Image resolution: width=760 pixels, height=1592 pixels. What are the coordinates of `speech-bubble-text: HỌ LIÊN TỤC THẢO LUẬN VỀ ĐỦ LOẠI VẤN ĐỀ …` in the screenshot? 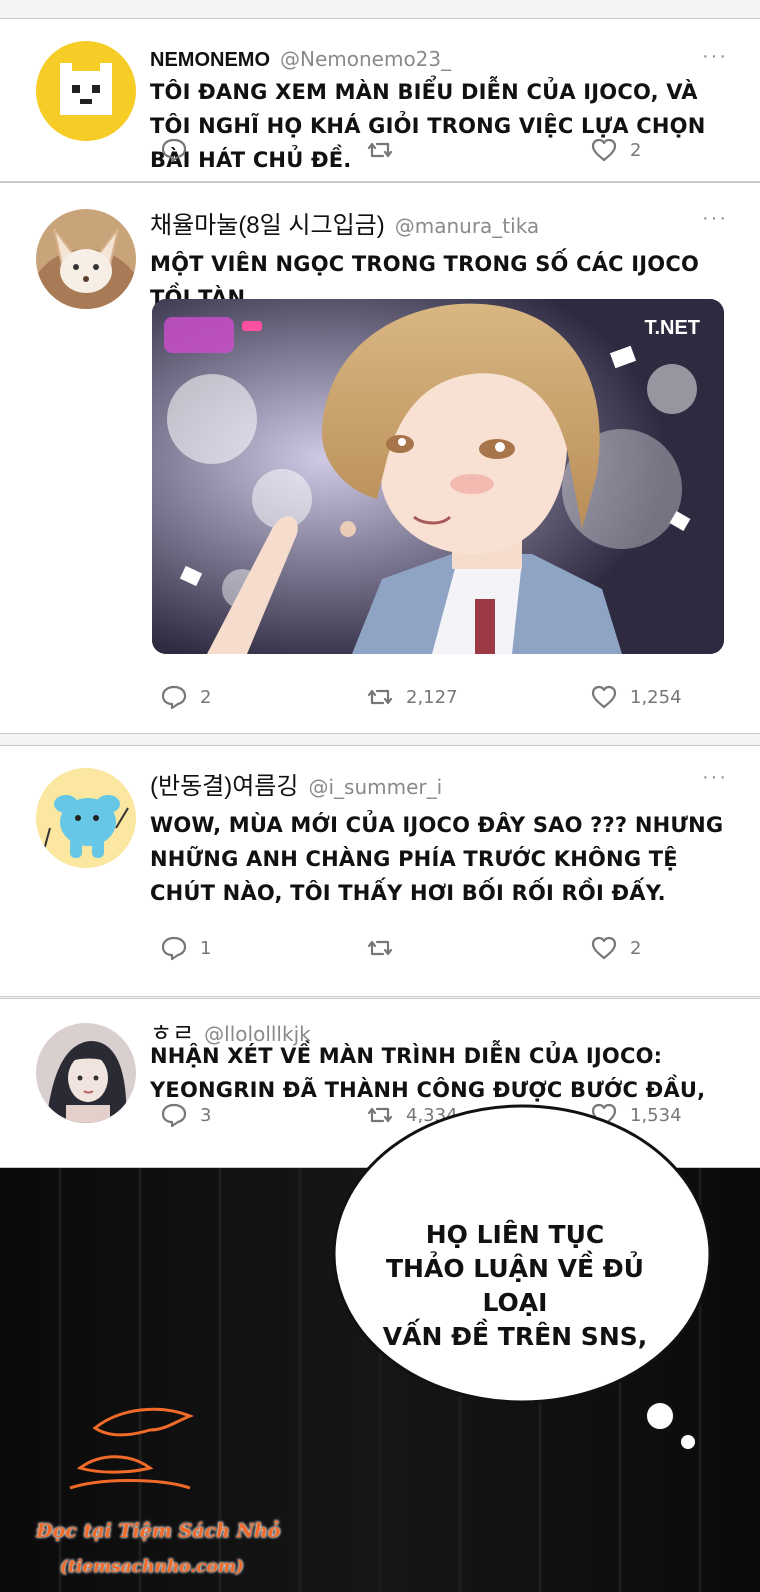 It's located at (515, 1286).